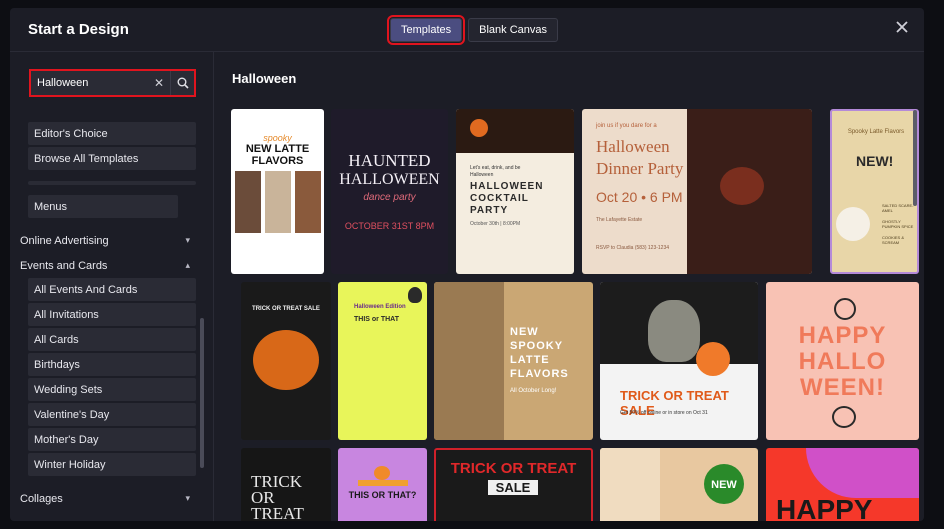 This screenshot has width=944, height=529. I want to click on template-card: THIS OR THAT?, so click(382, 484).